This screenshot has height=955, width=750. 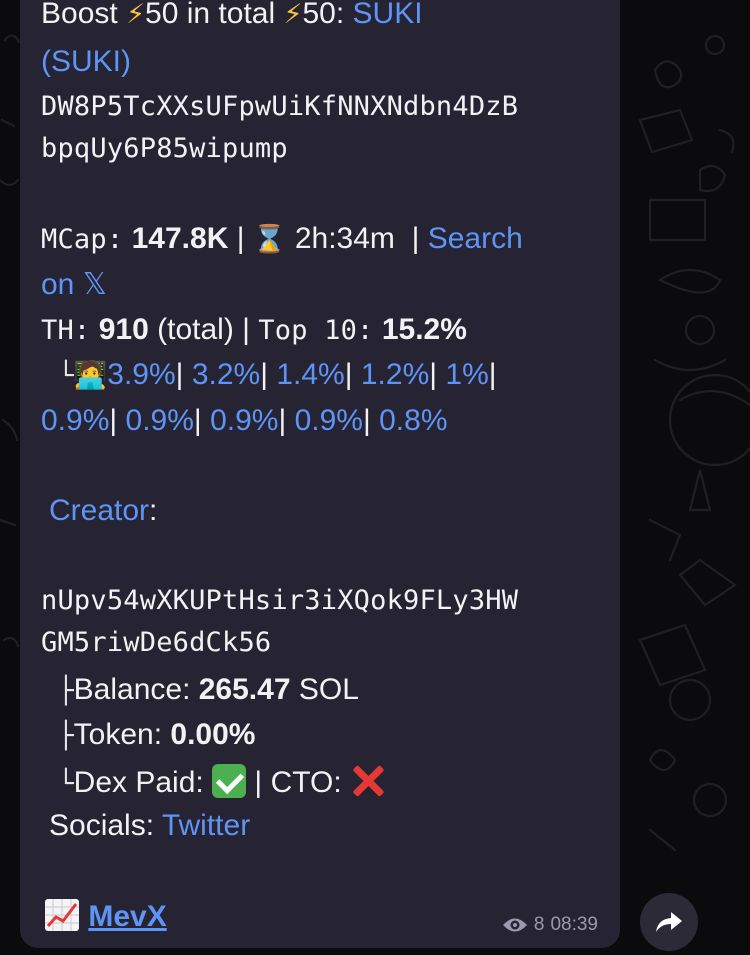 What do you see at coordinates (162, 15) in the screenshot?
I see `boost-value: 50` at bounding box center [162, 15].